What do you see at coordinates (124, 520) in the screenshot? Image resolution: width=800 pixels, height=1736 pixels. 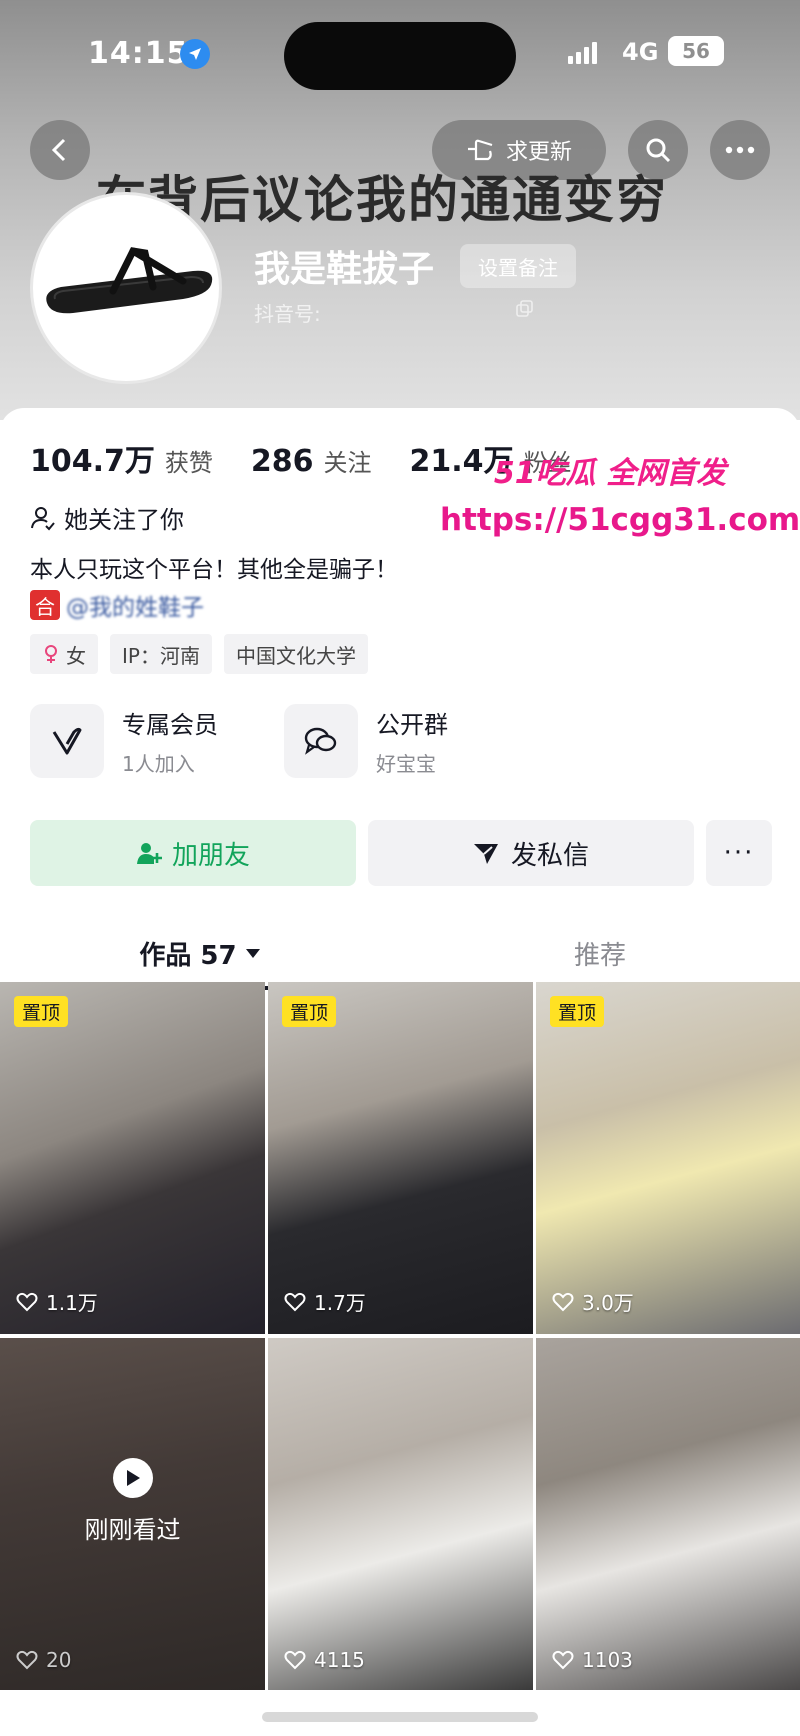 I see `follows-you-text: 她关注了你` at bounding box center [124, 520].